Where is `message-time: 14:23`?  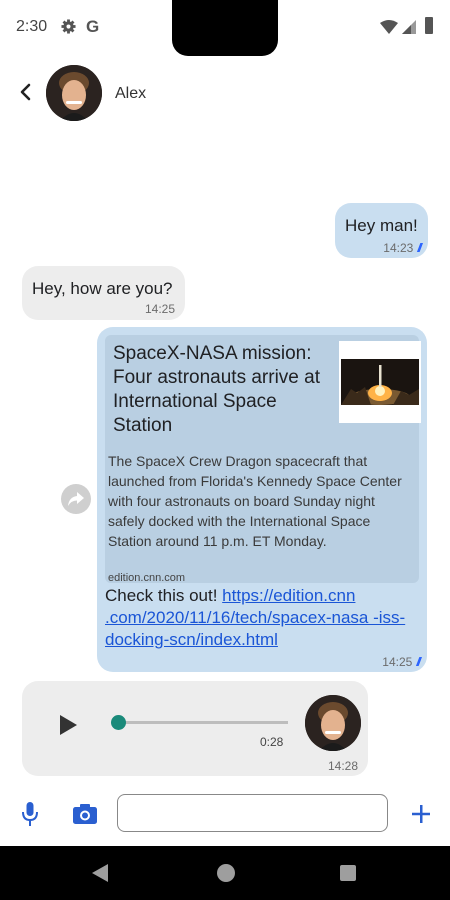
message-time: 14:23 is located at coordinates (398, 248).